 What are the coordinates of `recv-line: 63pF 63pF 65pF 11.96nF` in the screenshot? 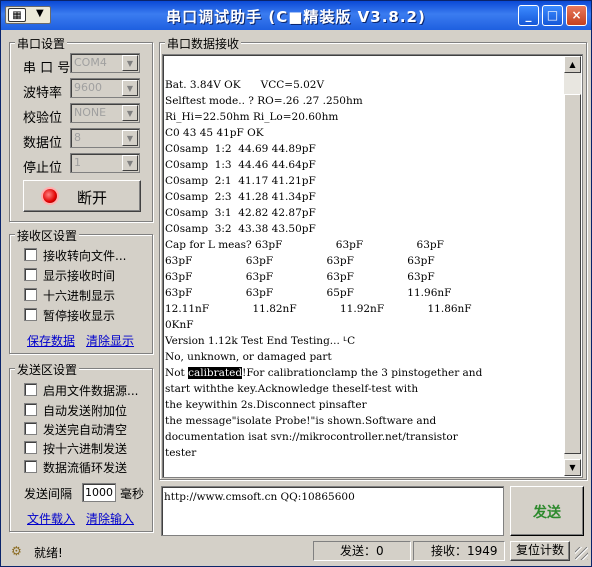 It's located at (308, 293).